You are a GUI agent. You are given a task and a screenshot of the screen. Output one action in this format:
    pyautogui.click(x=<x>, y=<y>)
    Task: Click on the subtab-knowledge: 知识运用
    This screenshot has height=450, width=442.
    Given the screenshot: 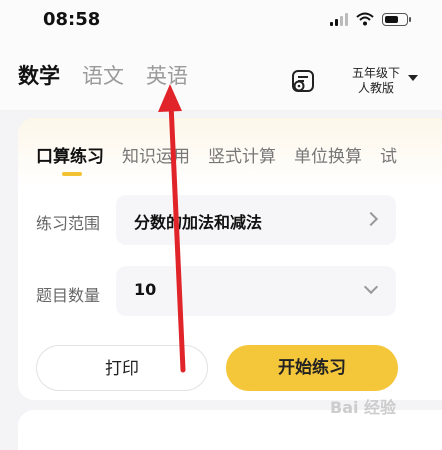 What is the action you would take?
    pyautogui.click(x=156, y=154)
    